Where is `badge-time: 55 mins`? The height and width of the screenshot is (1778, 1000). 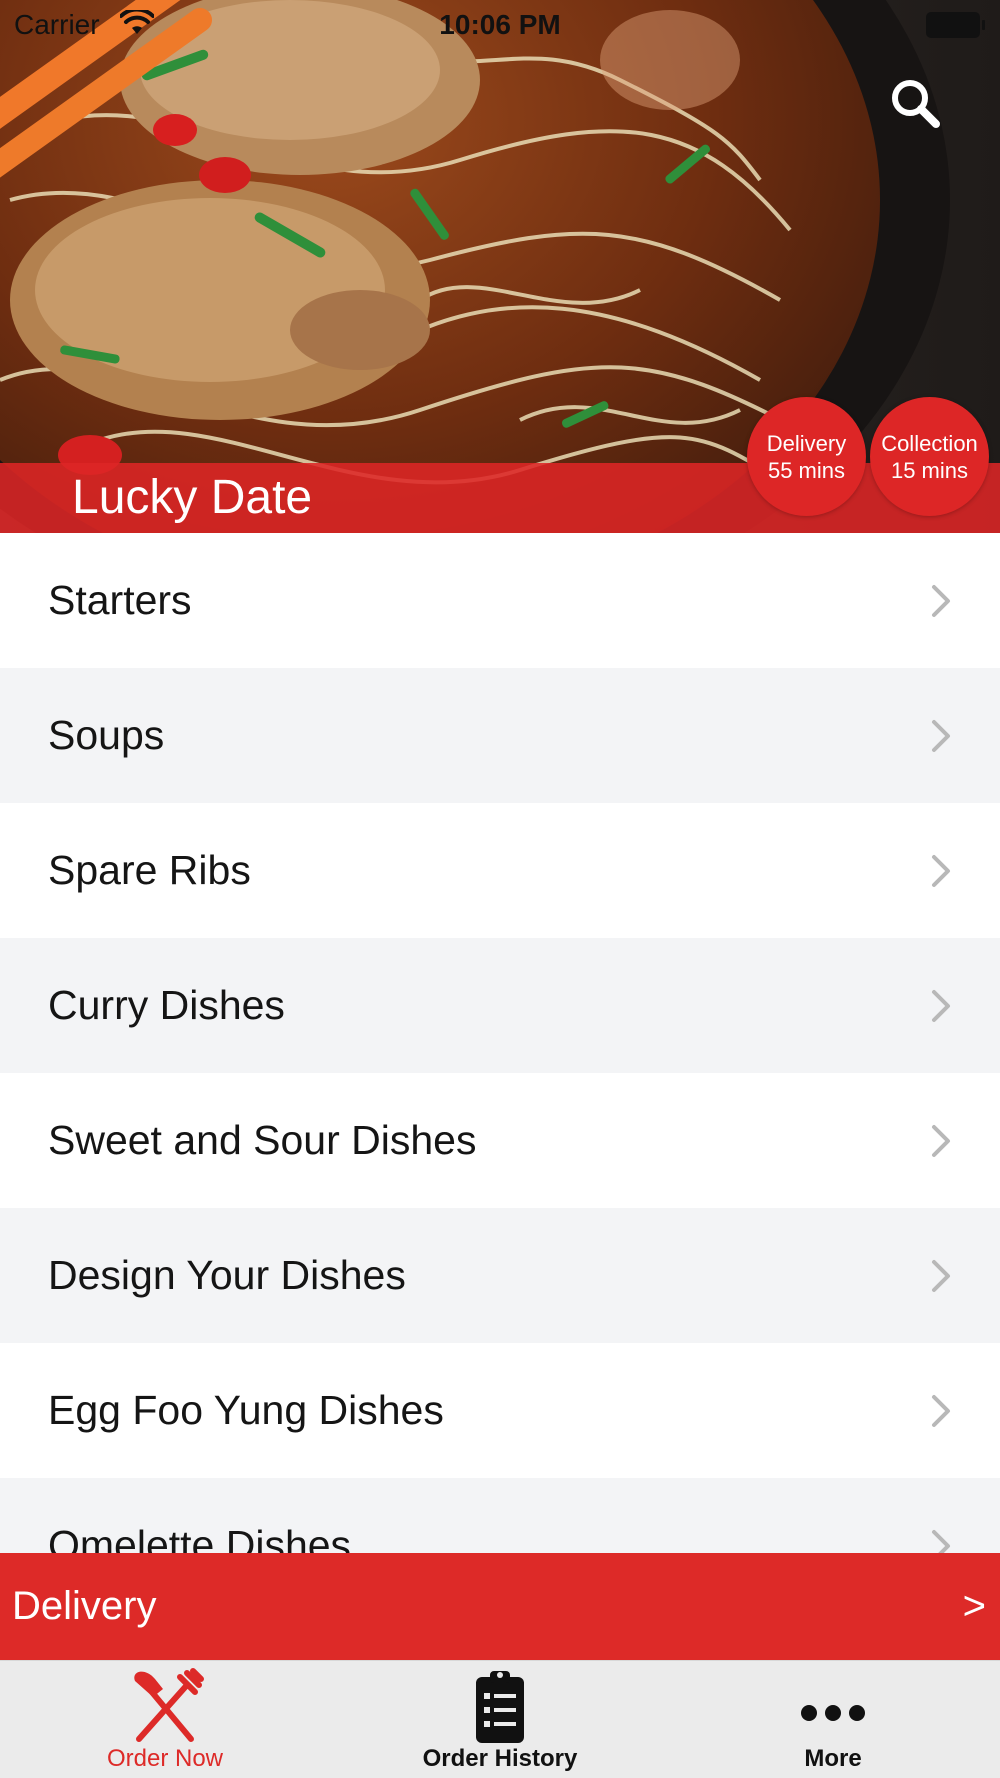 badge-time: 55 mins is located at coordinates (806, 470).